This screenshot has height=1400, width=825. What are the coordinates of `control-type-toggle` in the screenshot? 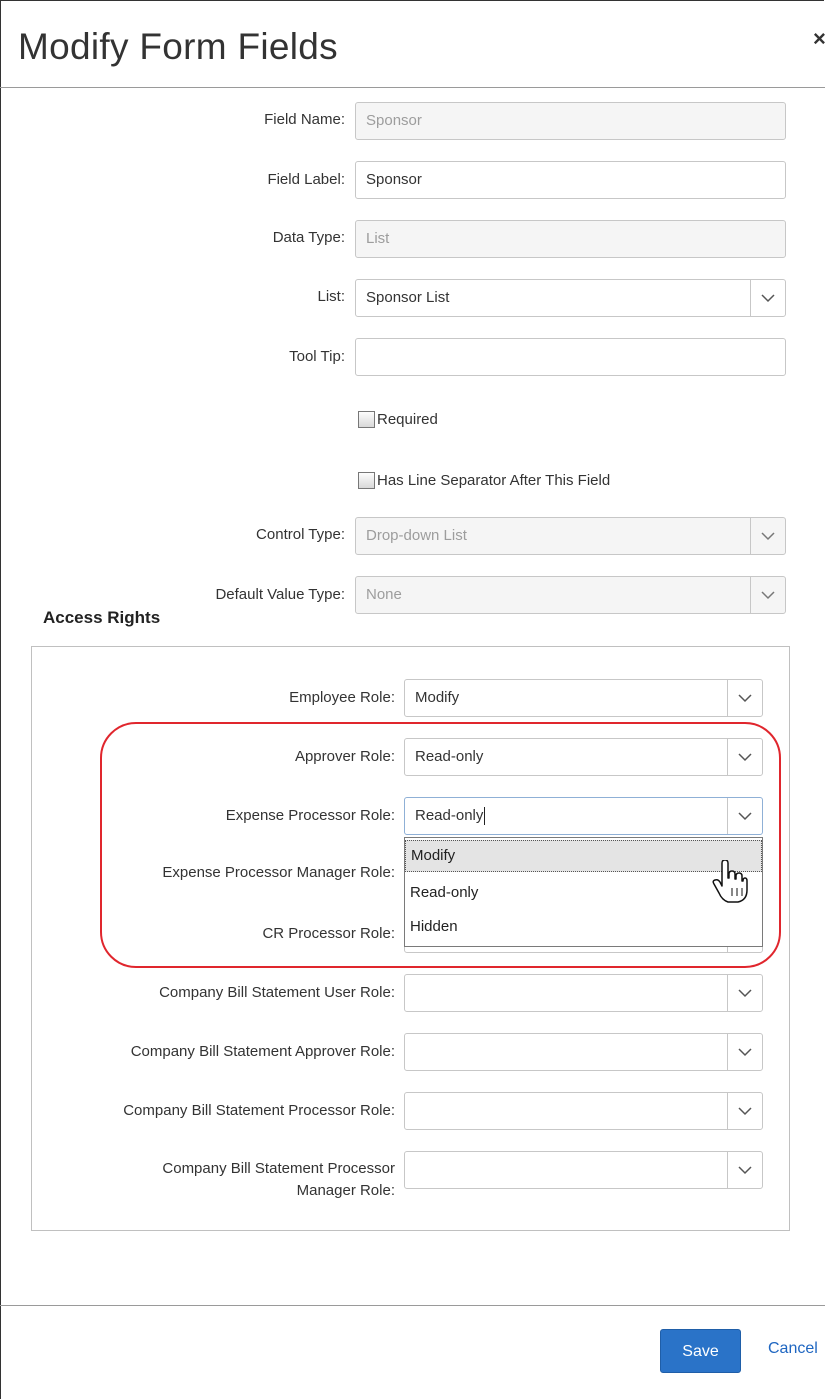 It's located at (767, 536).